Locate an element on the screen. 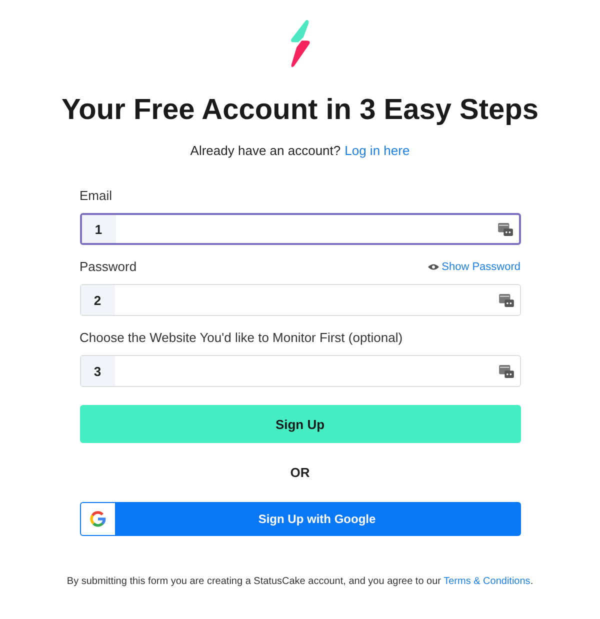 The image size is (600, 619). sign-up-button: Sign Up is located at coordinates (300, 424).